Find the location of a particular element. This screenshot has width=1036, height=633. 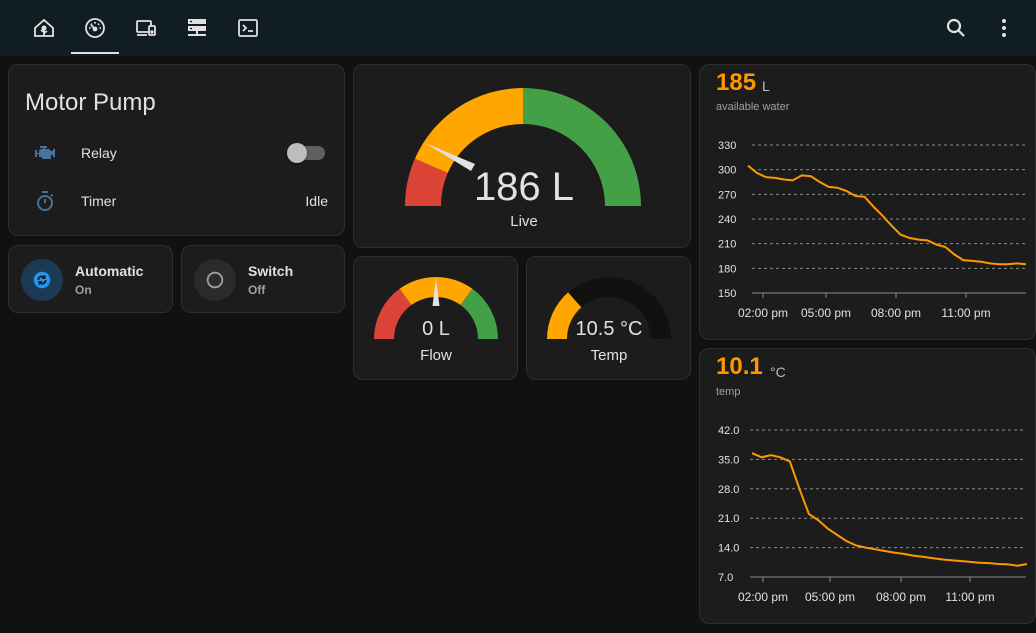

top-app-bar is located at coordinates (518, 28).